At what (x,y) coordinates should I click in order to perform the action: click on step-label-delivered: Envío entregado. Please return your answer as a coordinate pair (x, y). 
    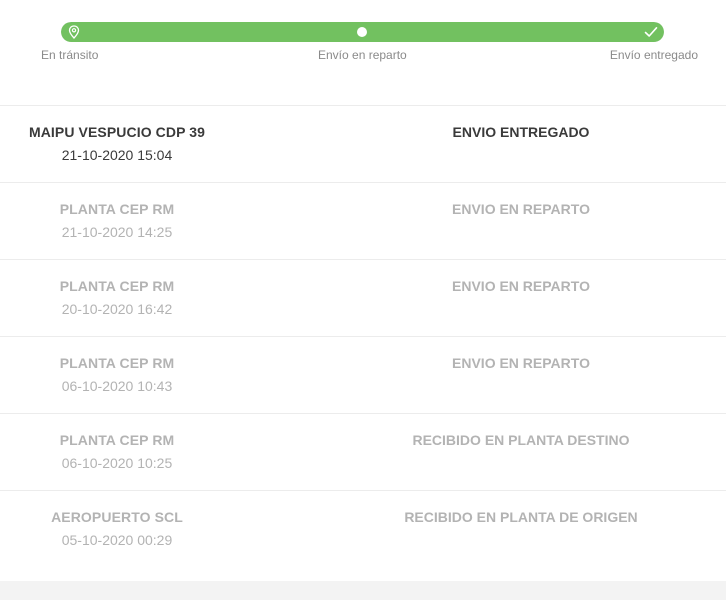
    Looking at the image, I should click on (653, 55).